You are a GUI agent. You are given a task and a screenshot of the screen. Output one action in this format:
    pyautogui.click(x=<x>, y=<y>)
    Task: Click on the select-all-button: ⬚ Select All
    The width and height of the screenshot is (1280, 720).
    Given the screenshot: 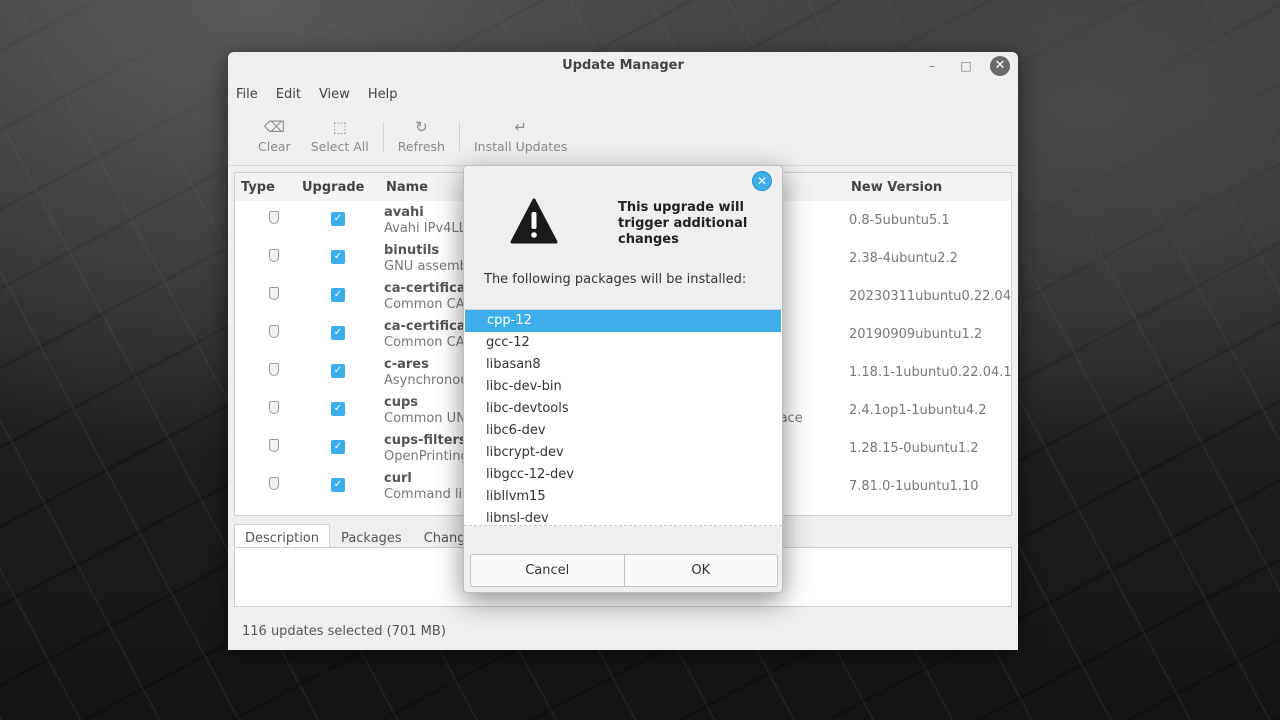 What is the action you would take?
    pyautogui.click(x=340, y=136)
    